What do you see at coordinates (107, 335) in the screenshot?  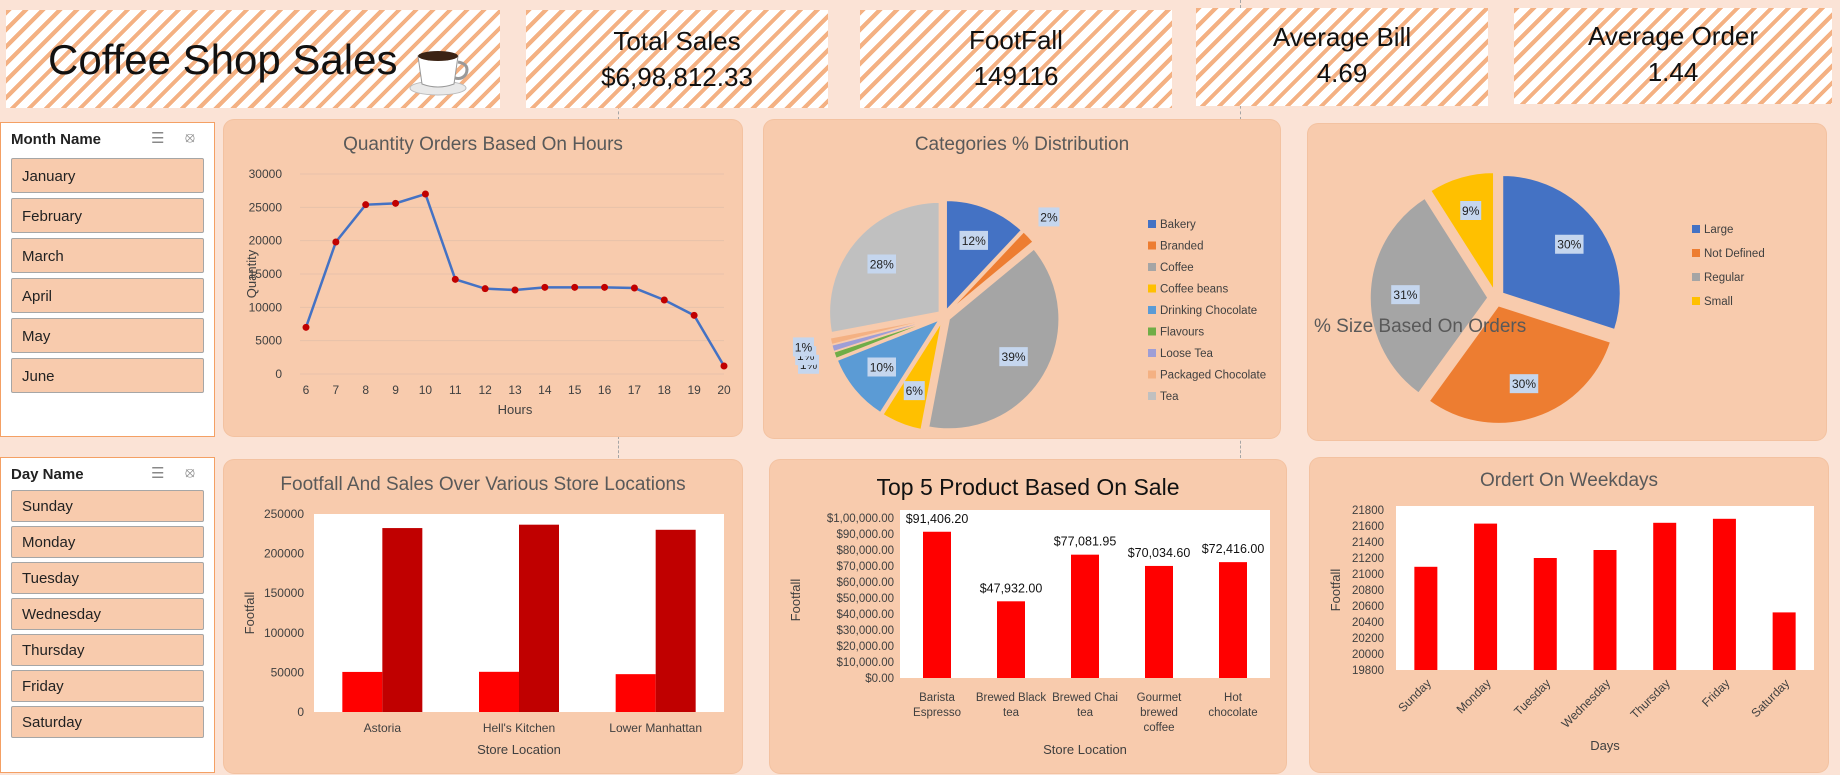 I see `slicer-item-may: May` at bounding box center [107, 335].